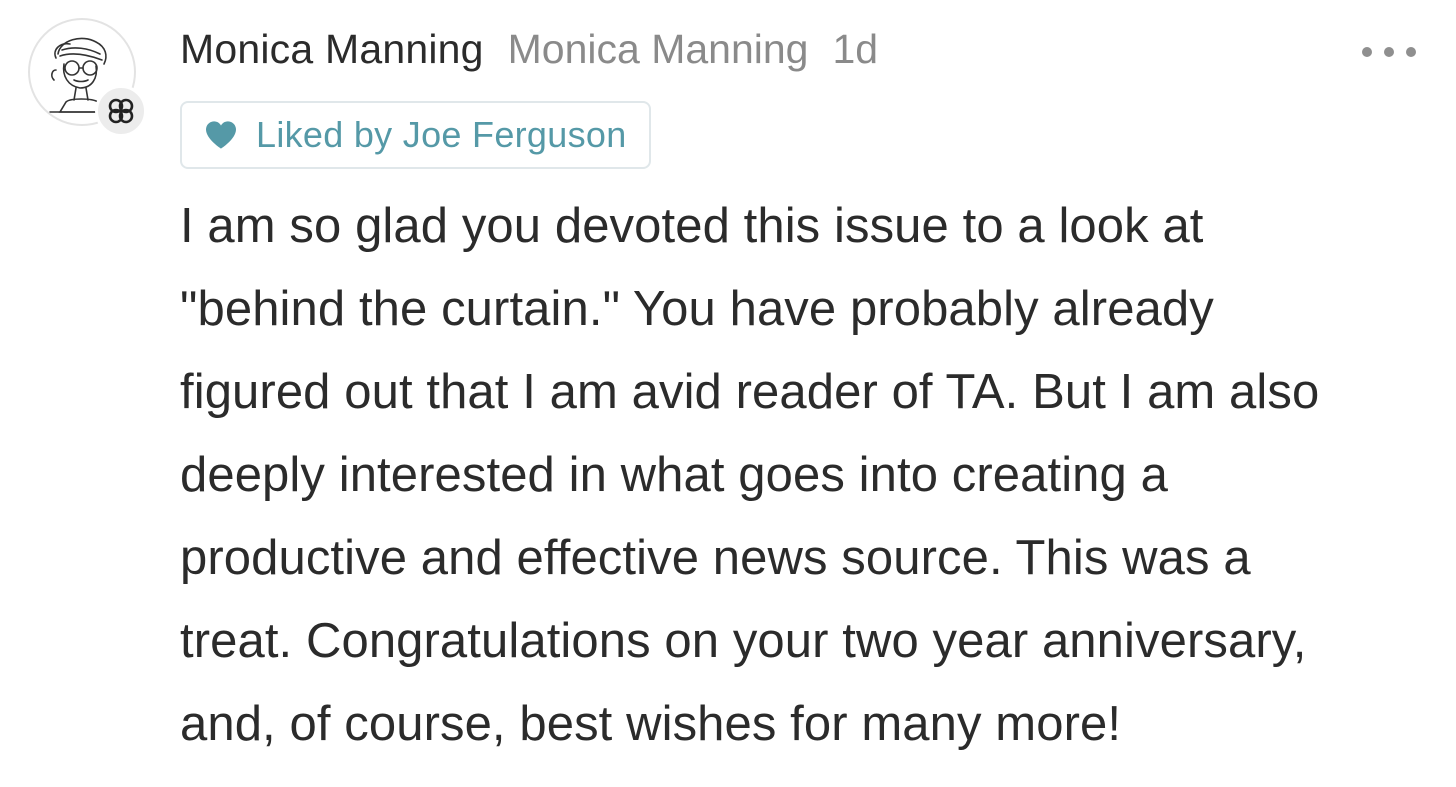 Image resolution: width=1456 pixels, height=787 pixels. What do you see at coordinates (658, 49) in the screenshot?
I see `author-handle: Monica Manning` at bounding box center [658, 49].